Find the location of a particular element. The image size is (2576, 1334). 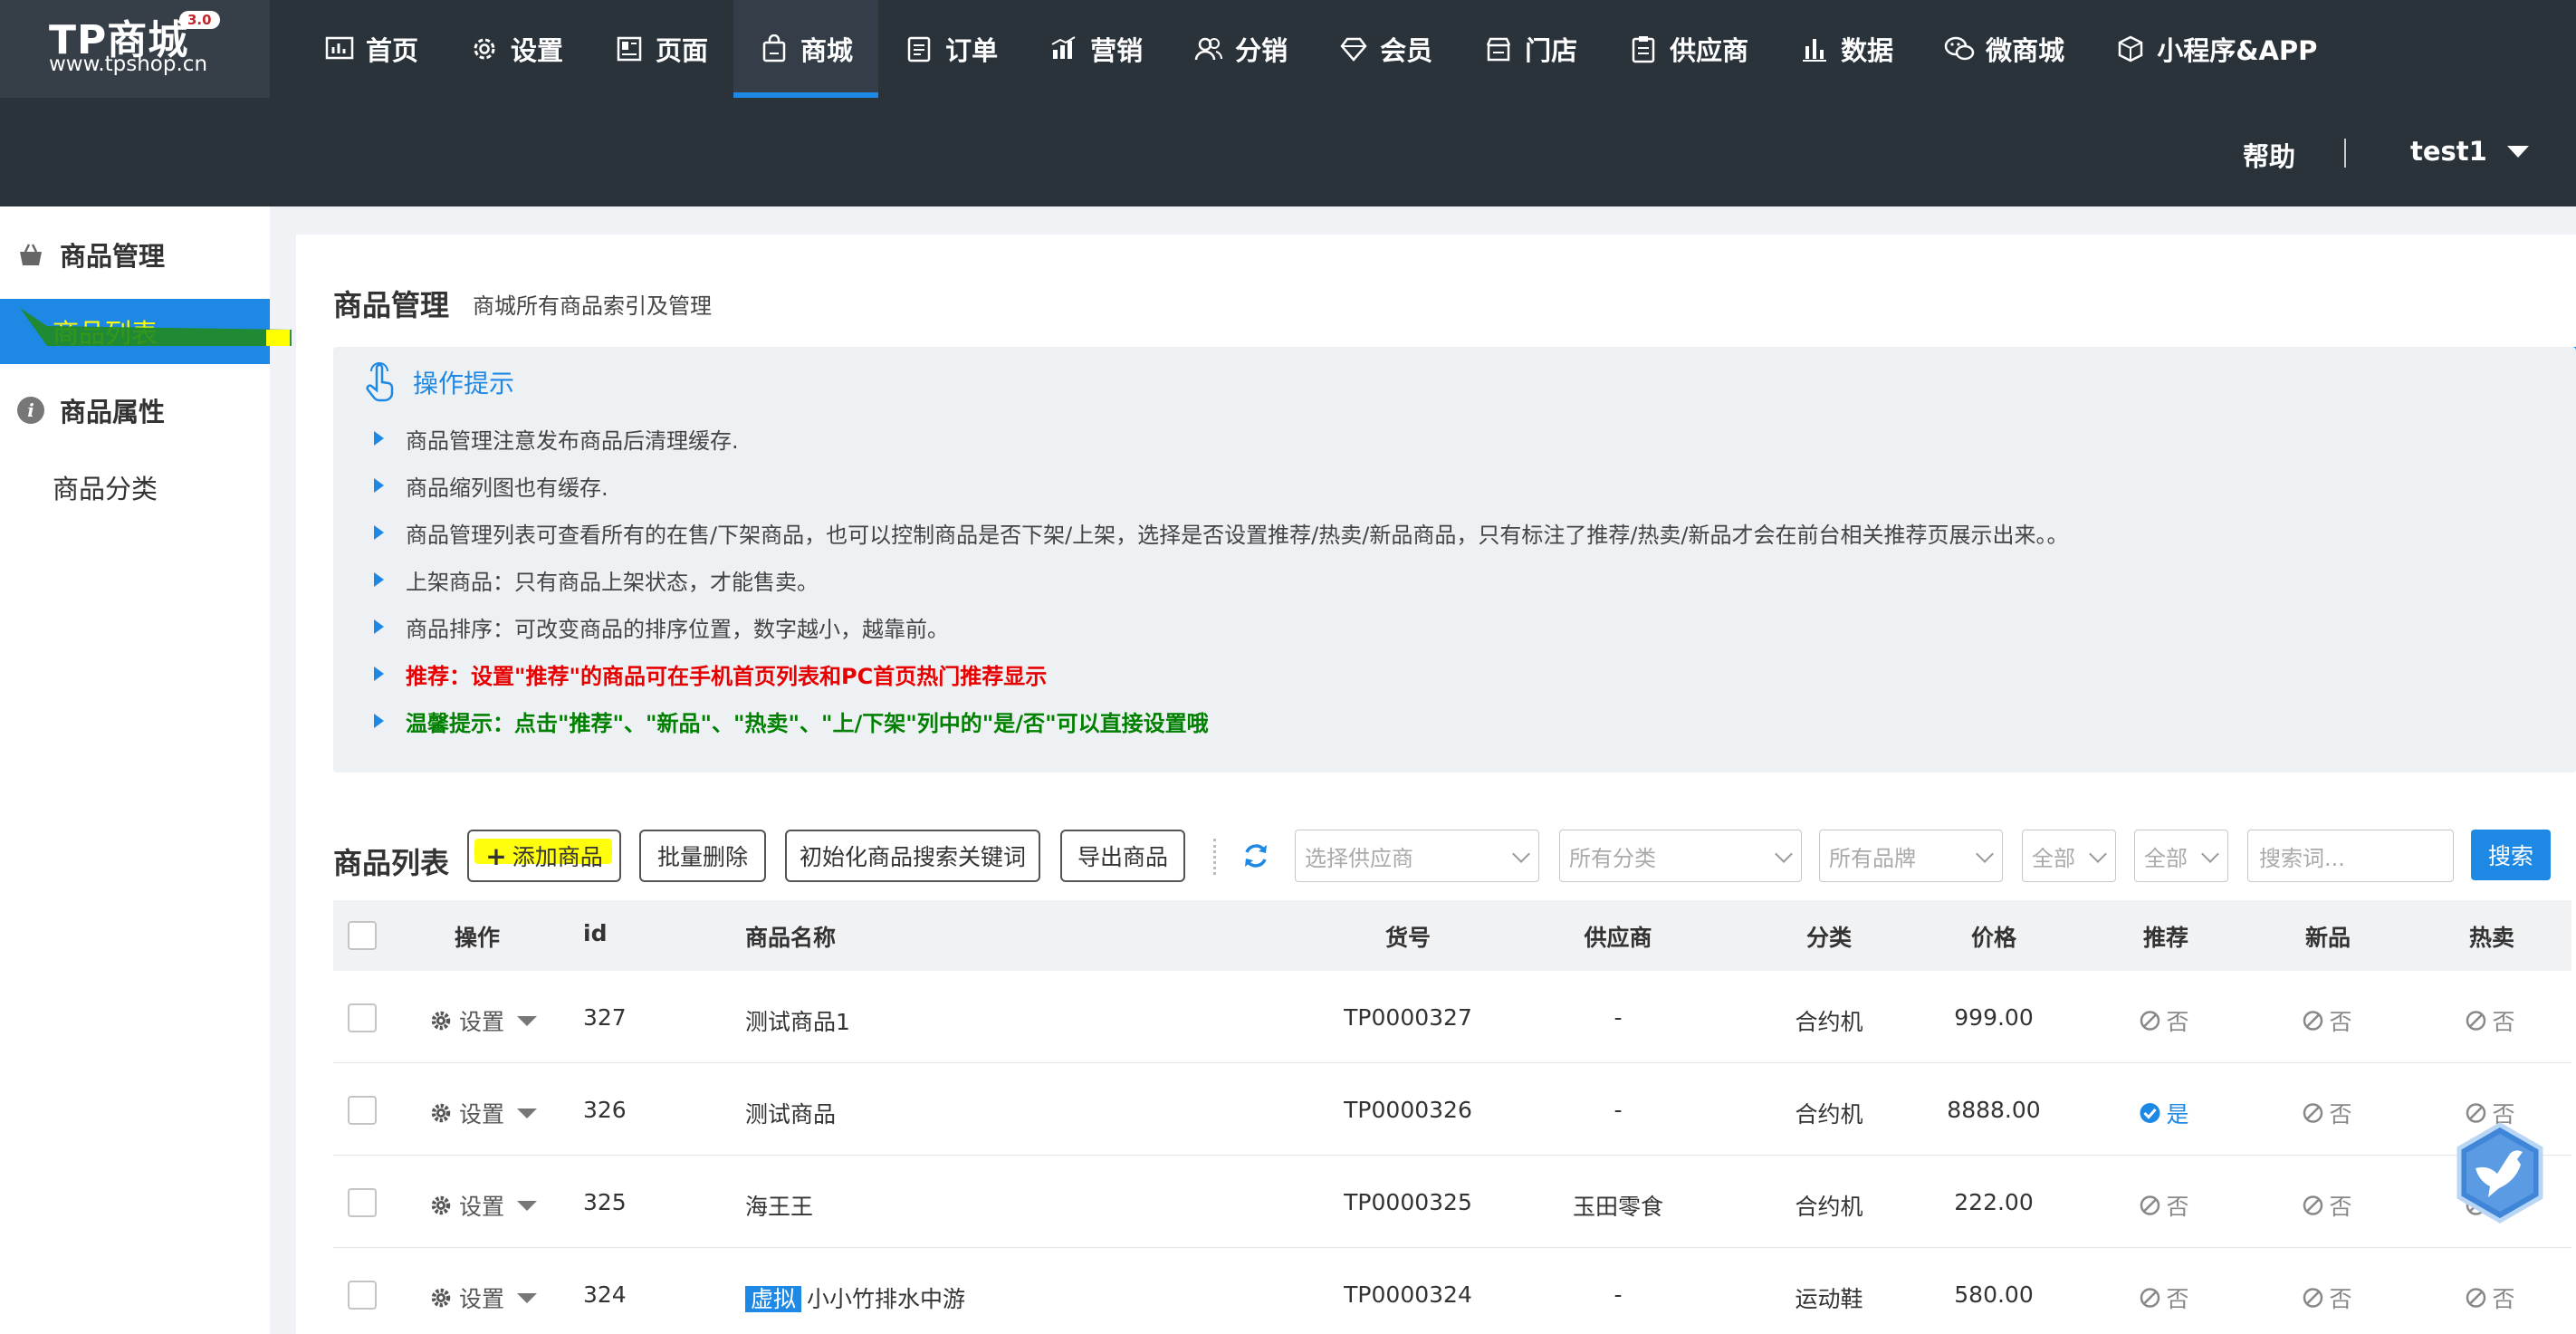

cell-name: 测试商品1 is located at coordinates (797, 1020).